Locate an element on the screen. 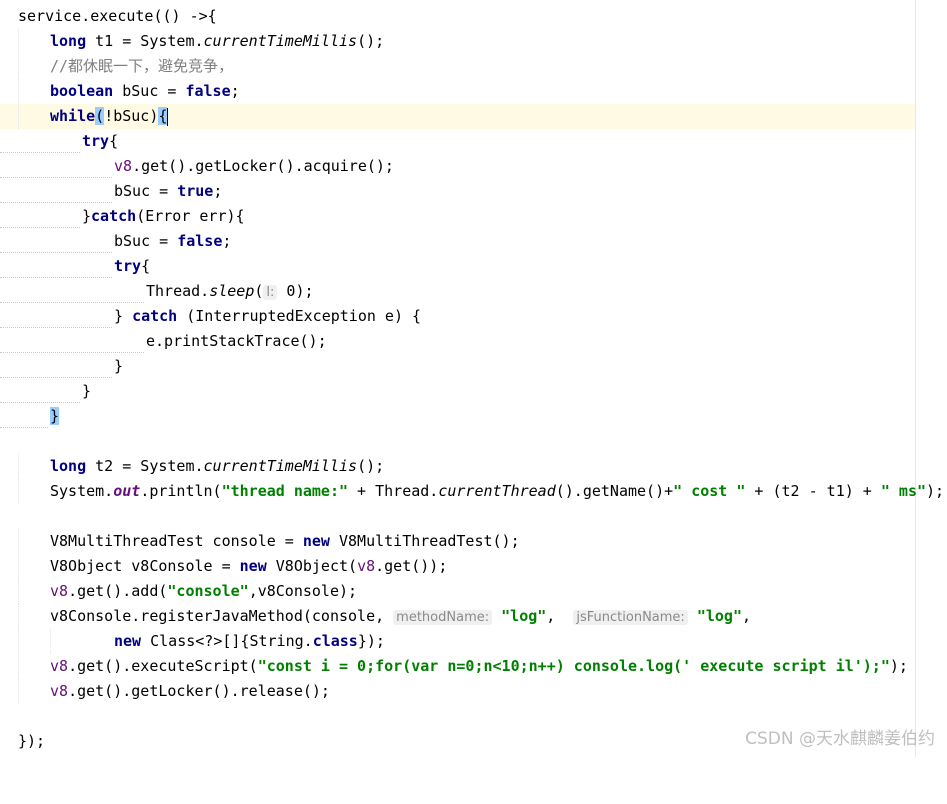 The height and width of the screenshot is (804, 947). code-text: , is located at coordinates (747, 616).